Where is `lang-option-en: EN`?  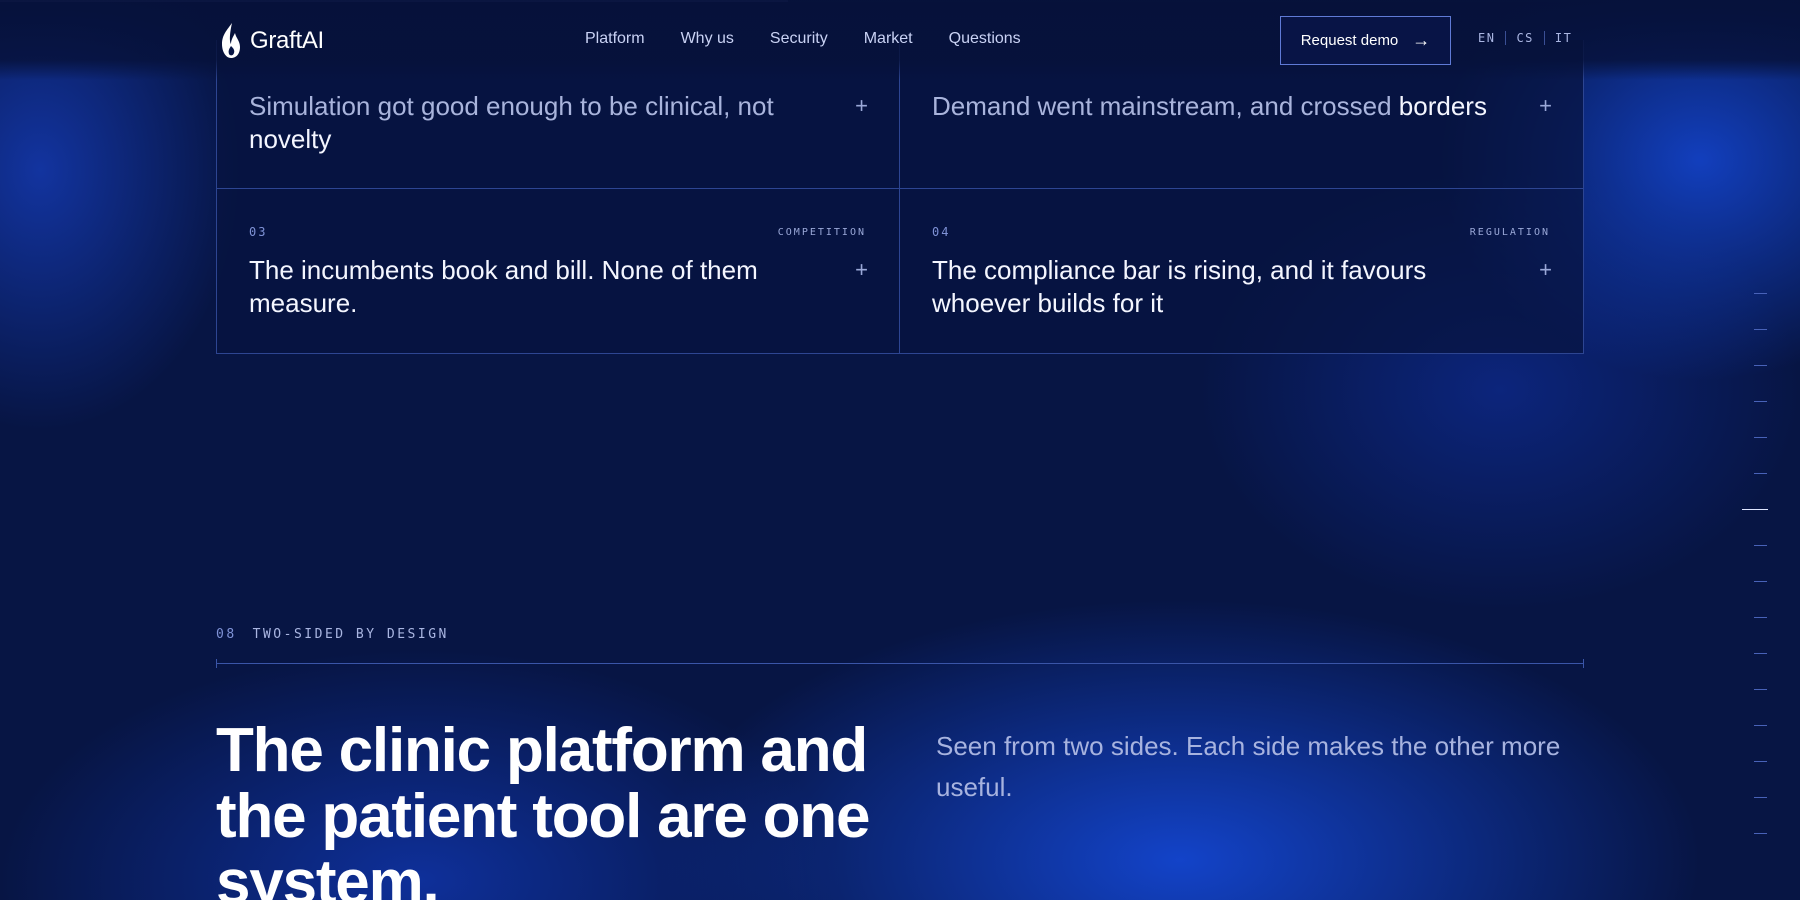
lang-option-en: EN is located at coordinates (1486, 38).